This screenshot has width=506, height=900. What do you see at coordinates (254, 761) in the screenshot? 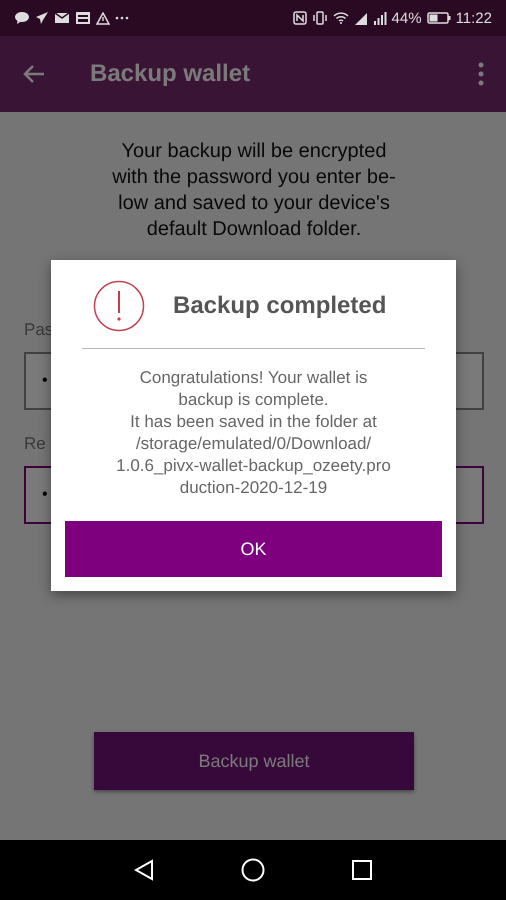
I see `backup-wallet-button: Backup wallet` at bounding box center [254, 761].